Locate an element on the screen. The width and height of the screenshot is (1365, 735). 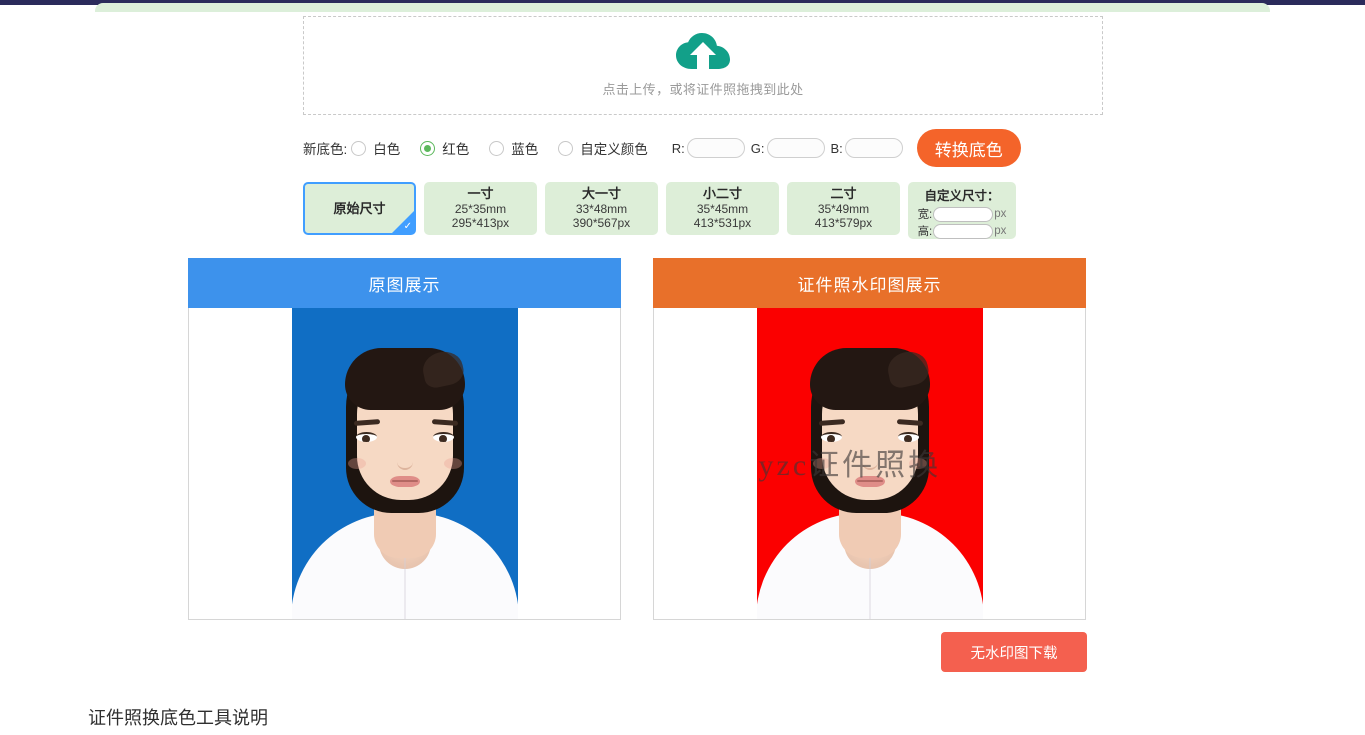
radio-white: 白色 is located at coordinates (375, 148).